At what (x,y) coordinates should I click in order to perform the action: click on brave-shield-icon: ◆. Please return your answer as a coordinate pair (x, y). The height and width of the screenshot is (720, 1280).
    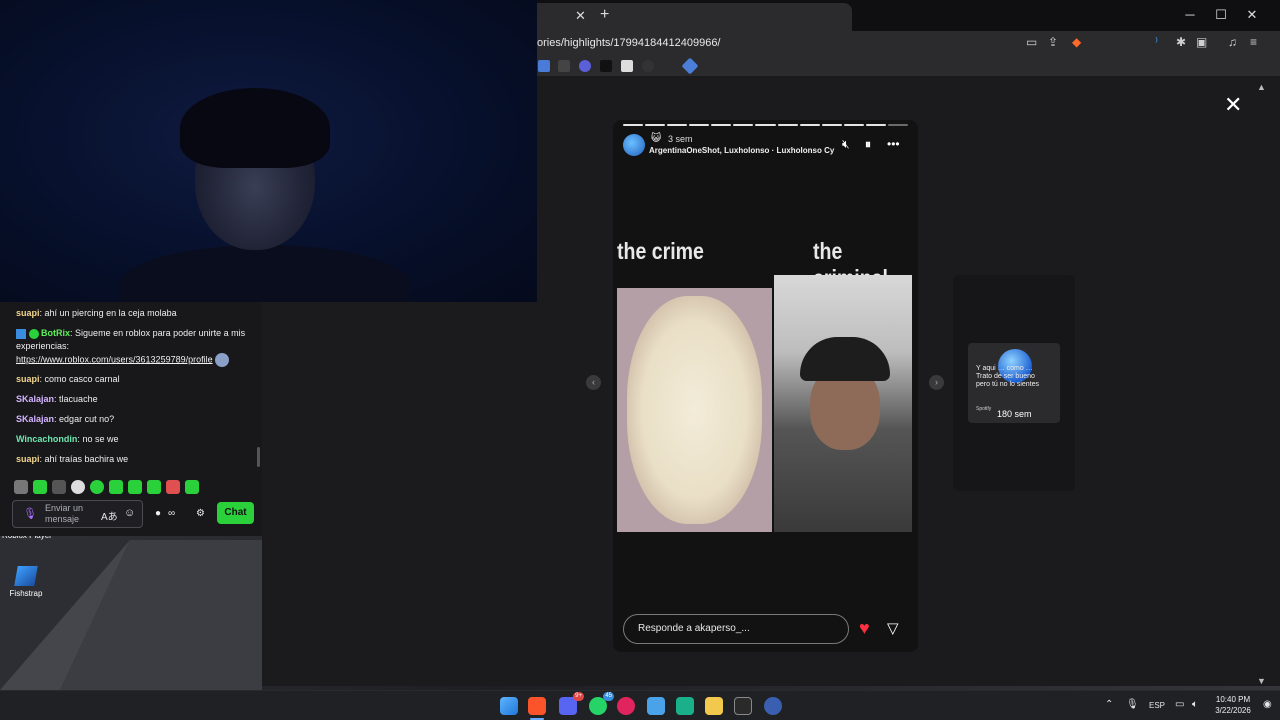
    Looking at the image, I should click on (1076, 42).